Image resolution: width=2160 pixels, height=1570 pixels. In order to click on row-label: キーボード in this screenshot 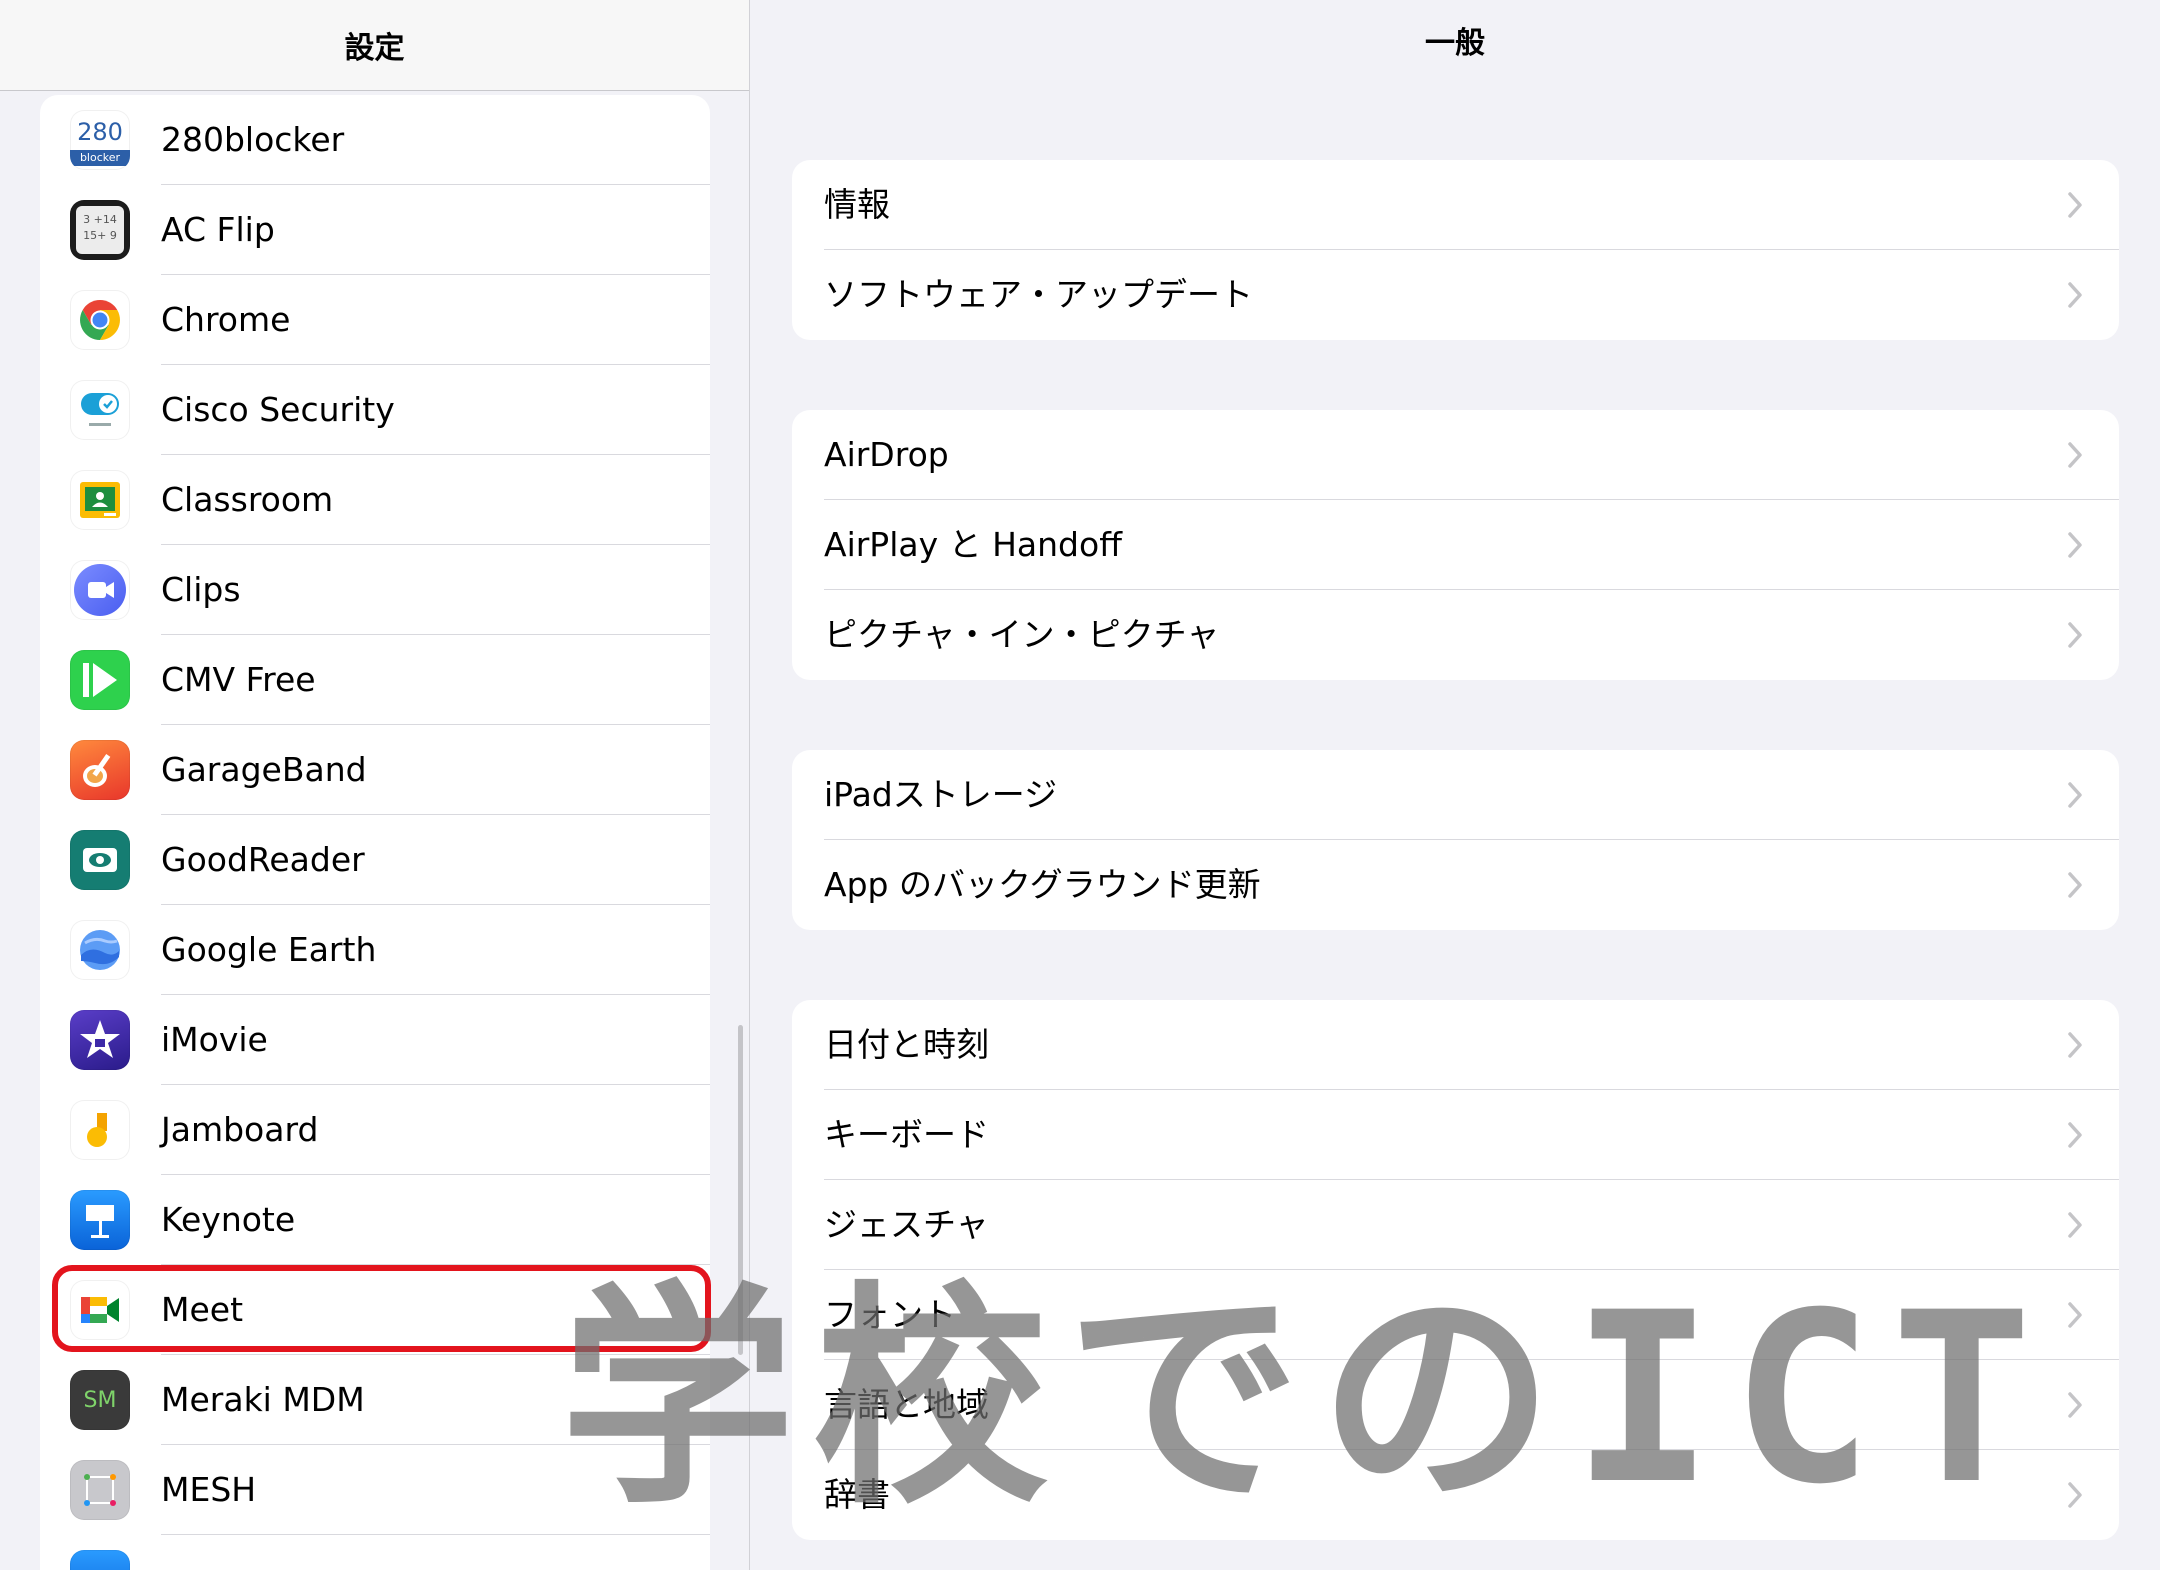, I will do `click(906, 1134)`.